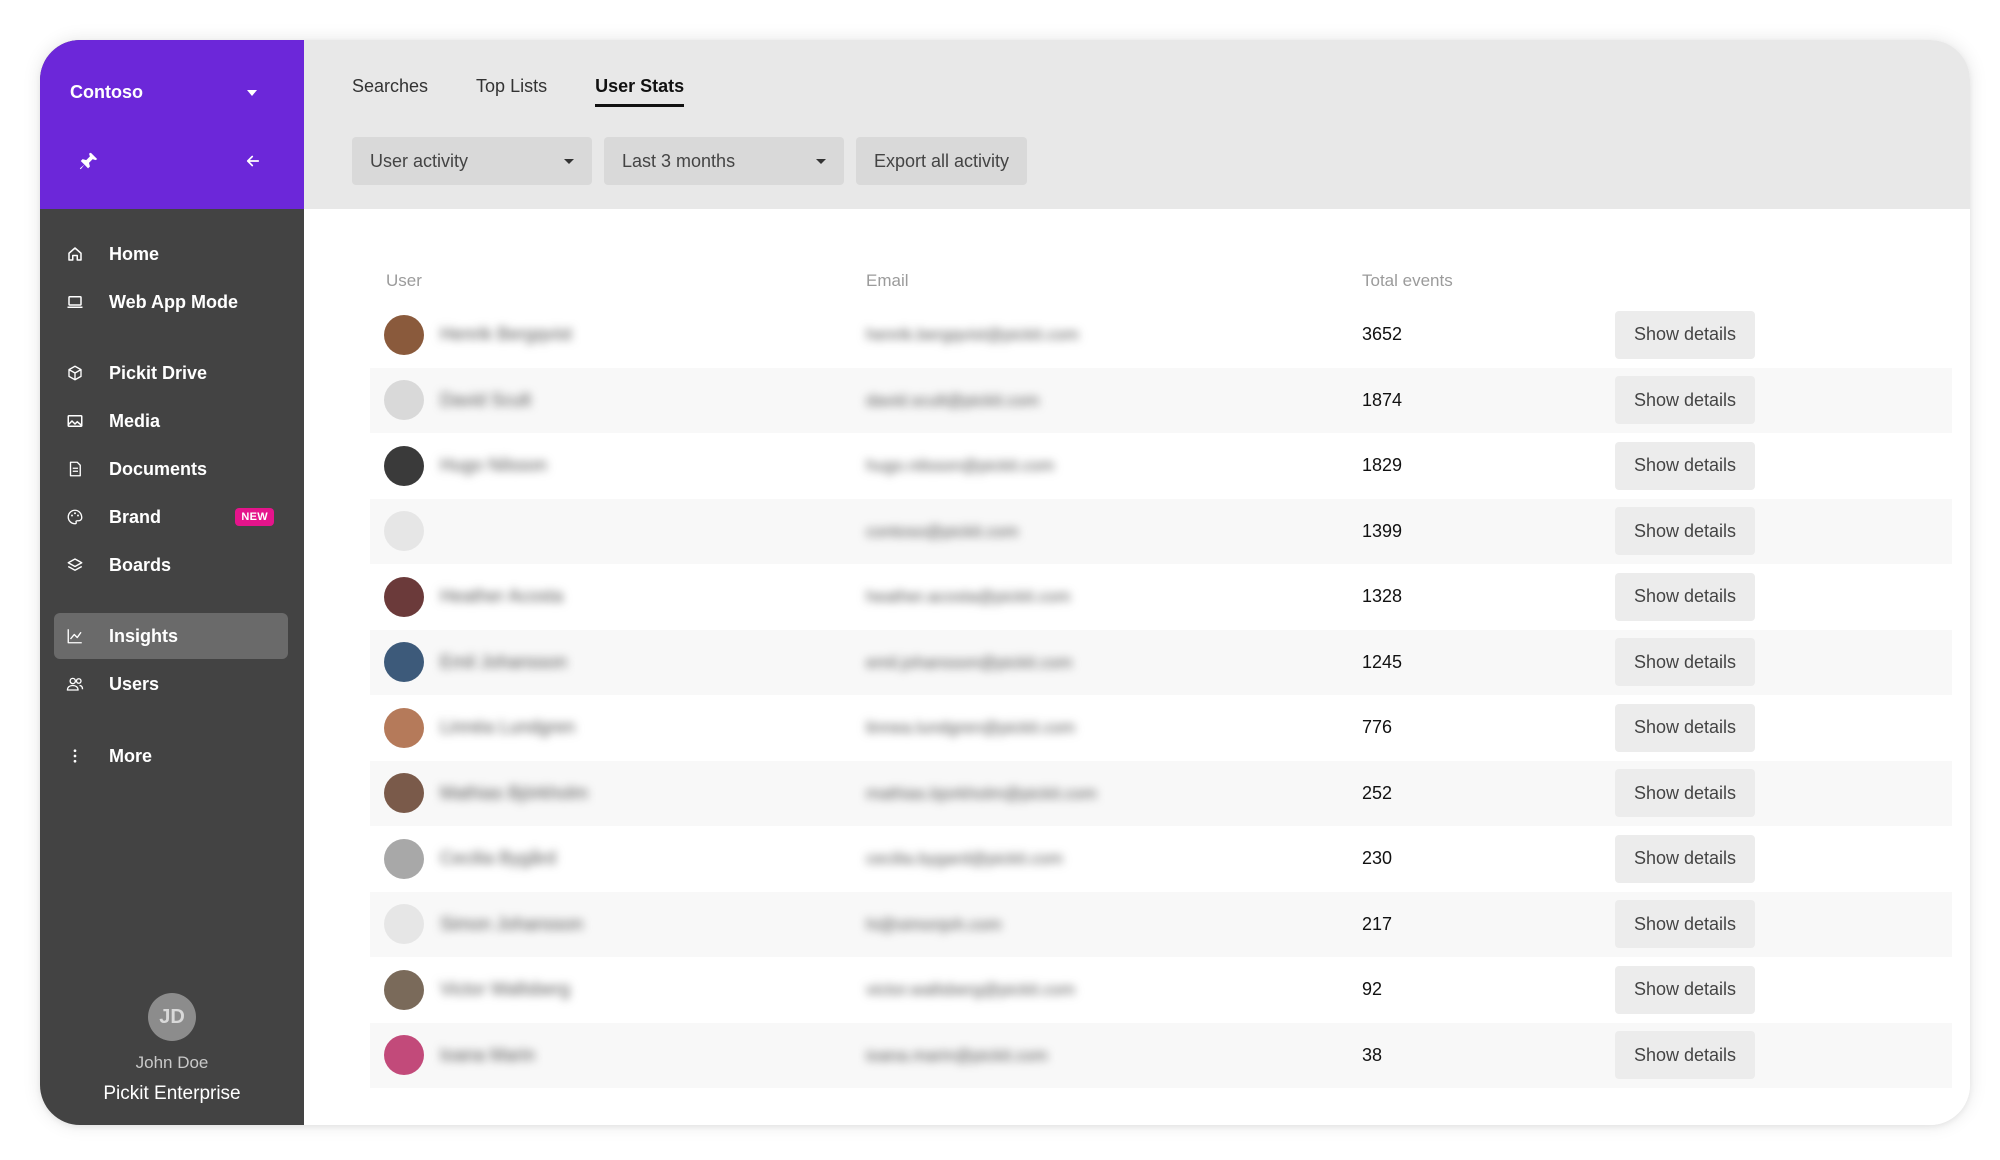 Image resolution: width=2000 pixels, height=1160 pixels. What do you see at coordinates (171, 302) in the screenshot?
I see `sidebar-item-web-app-mode: Web App Mode` at bounding box center [171, 302].